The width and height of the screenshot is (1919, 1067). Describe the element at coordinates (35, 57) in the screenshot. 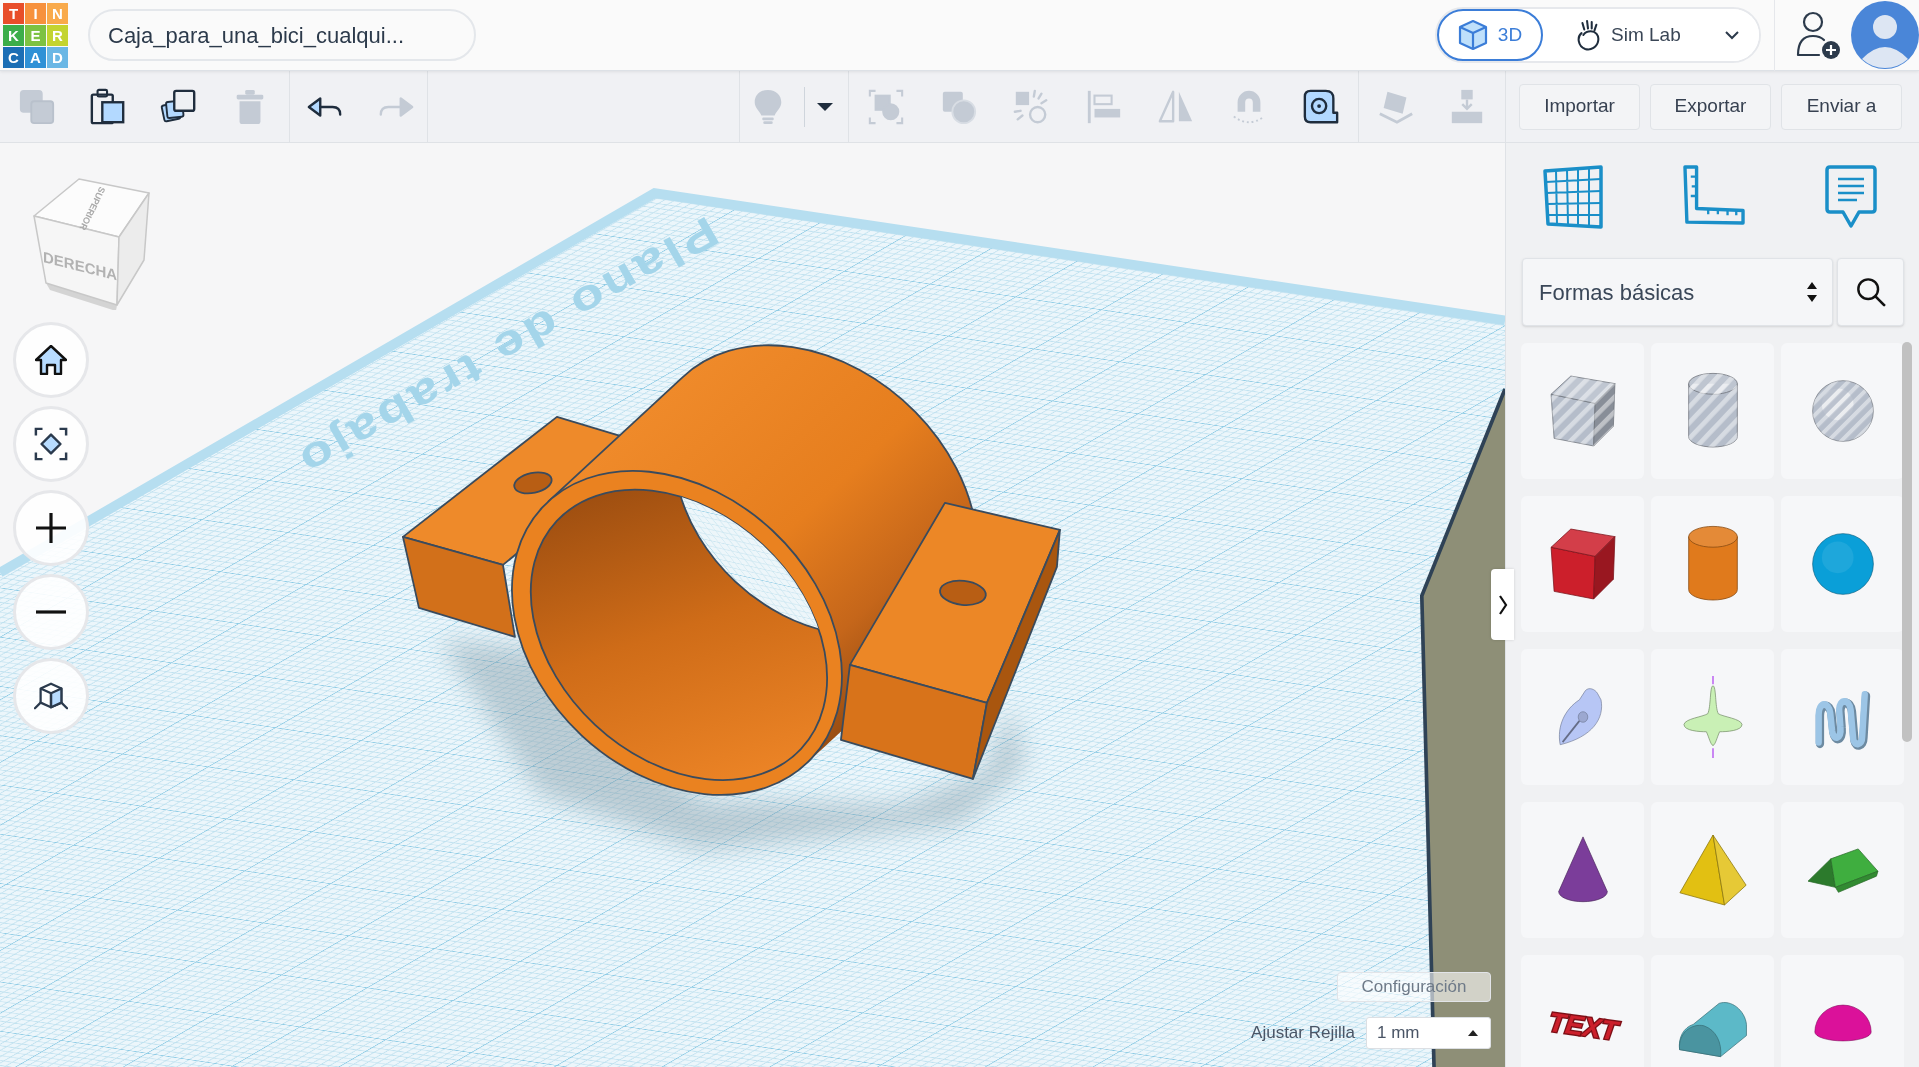

I see `logo-tile: A` at that location.